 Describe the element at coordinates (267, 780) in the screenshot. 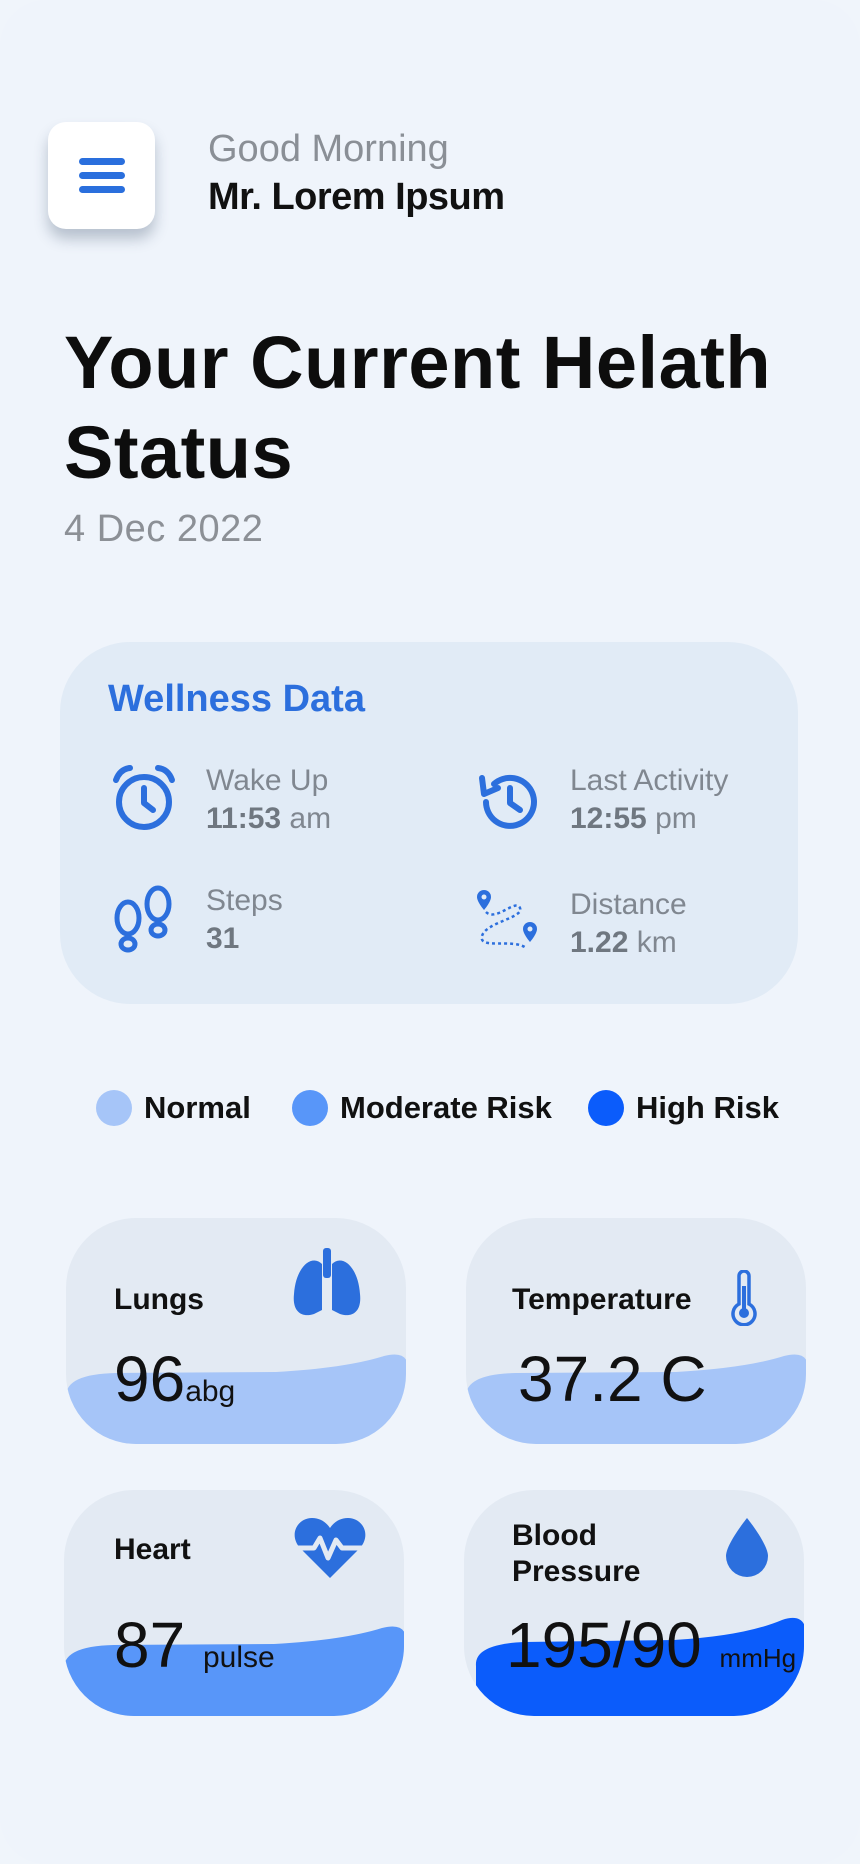

I see `wellness-label: Wake Up` at that location.